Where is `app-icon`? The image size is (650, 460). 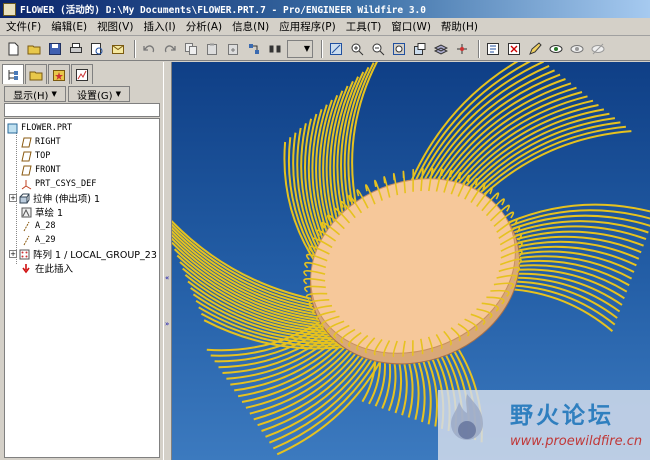
app-icon is located at coordinates (9, 9).